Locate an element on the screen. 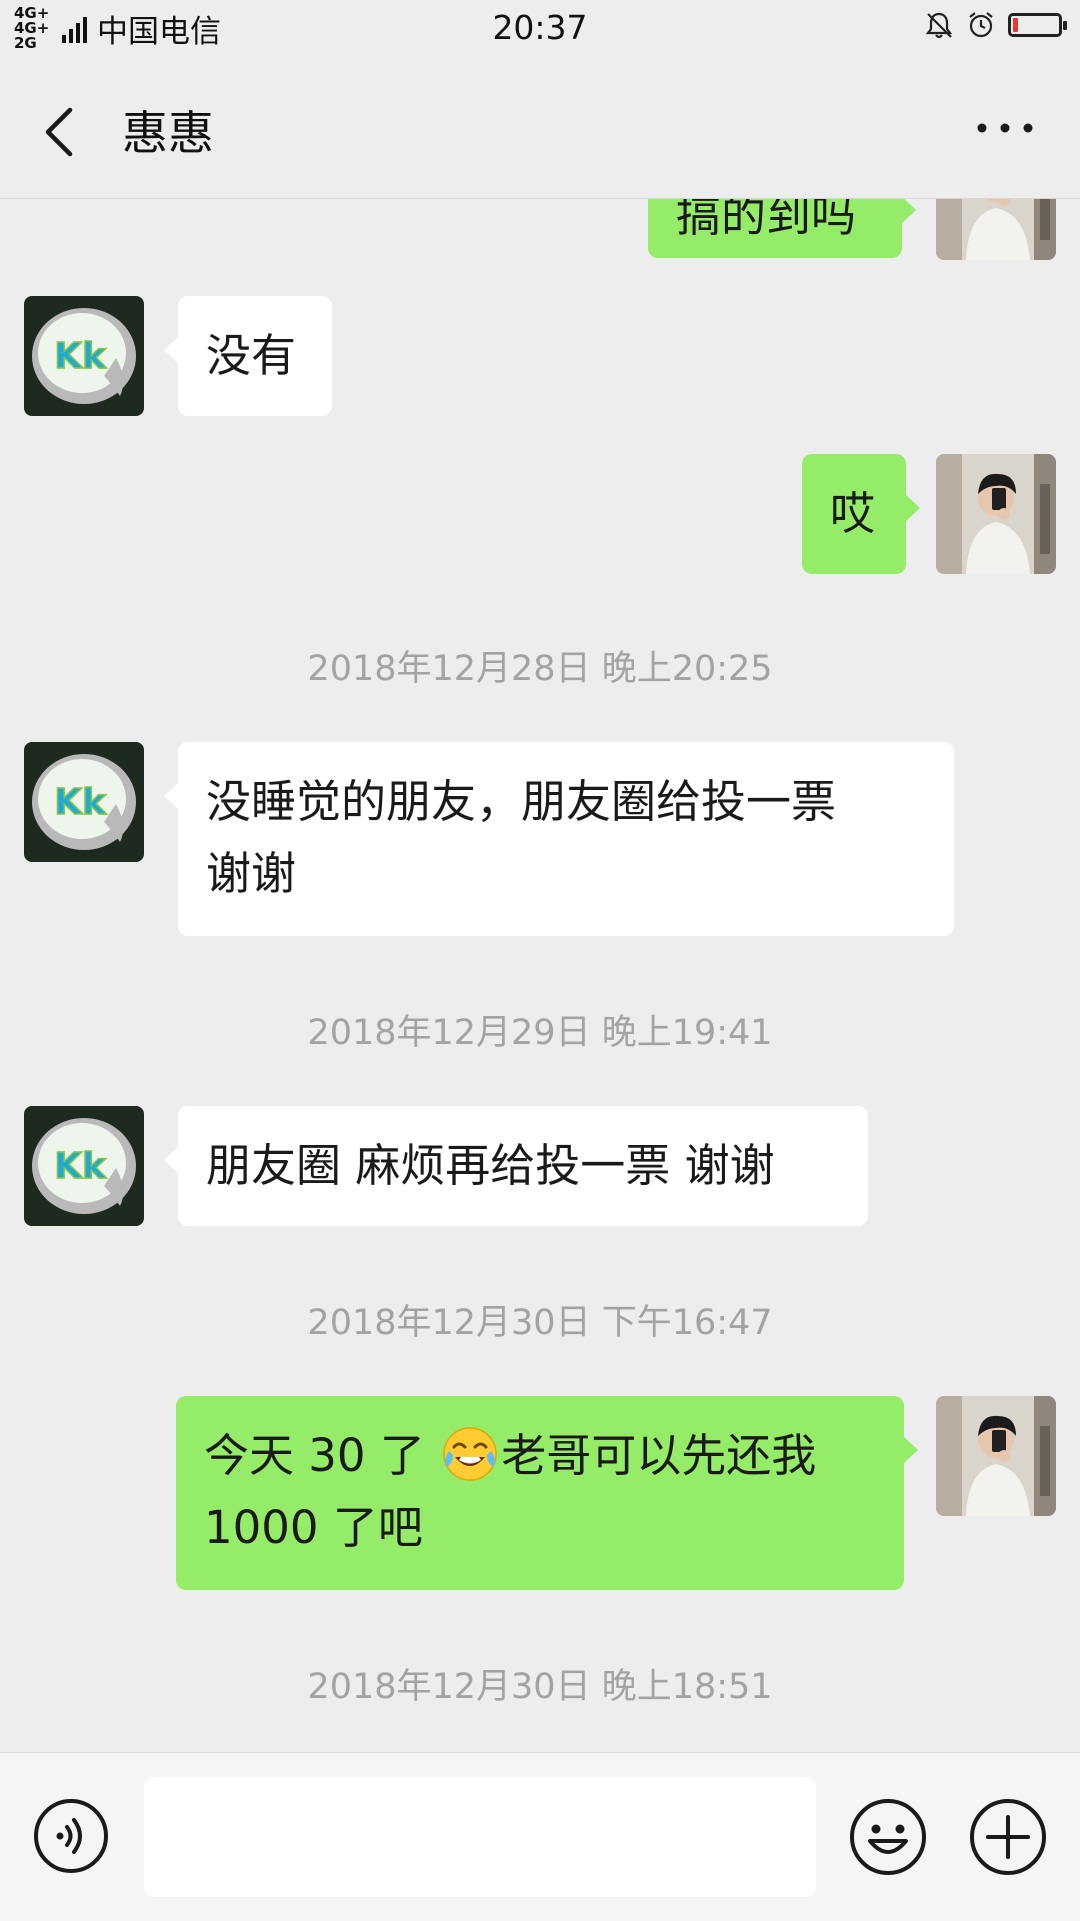  message-text: 没有 is located at coordinates (251, 355).